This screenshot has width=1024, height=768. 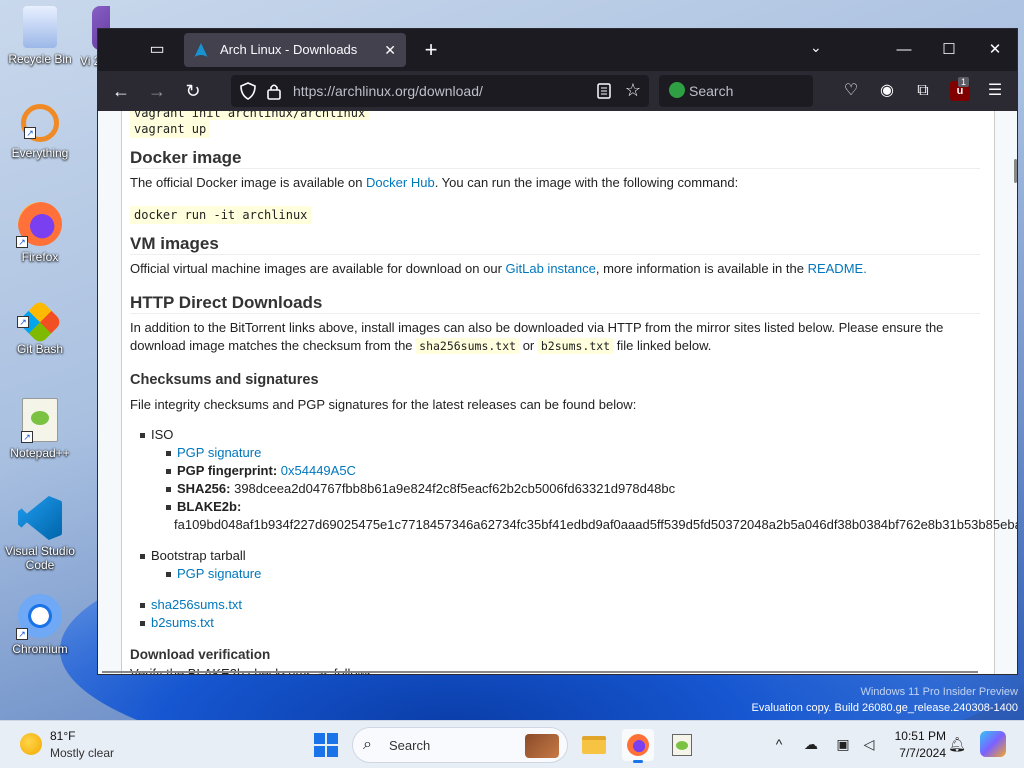 I want to click on desktop-icon-vscode: ↗ Visual Studio Code, so click(x=40, y=534).